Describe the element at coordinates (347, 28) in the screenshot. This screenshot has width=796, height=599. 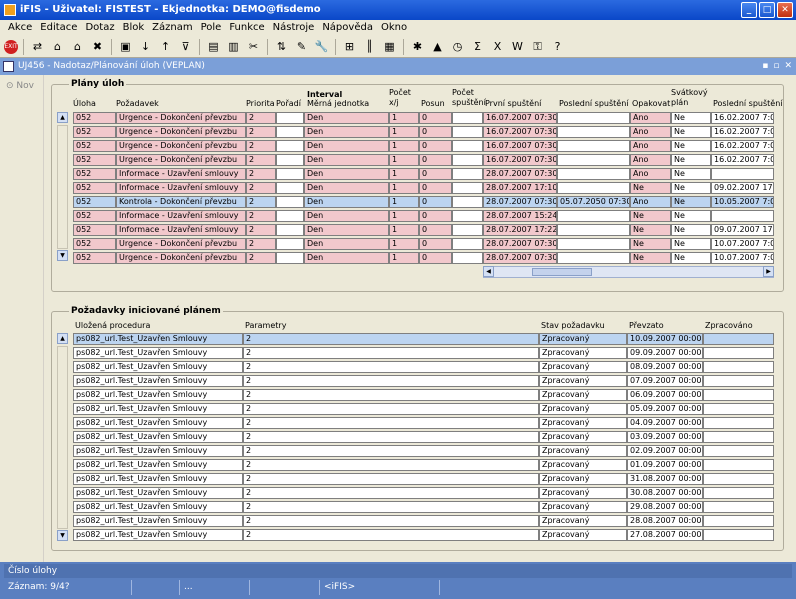
I see `menu-8: Nápověda` at that location.